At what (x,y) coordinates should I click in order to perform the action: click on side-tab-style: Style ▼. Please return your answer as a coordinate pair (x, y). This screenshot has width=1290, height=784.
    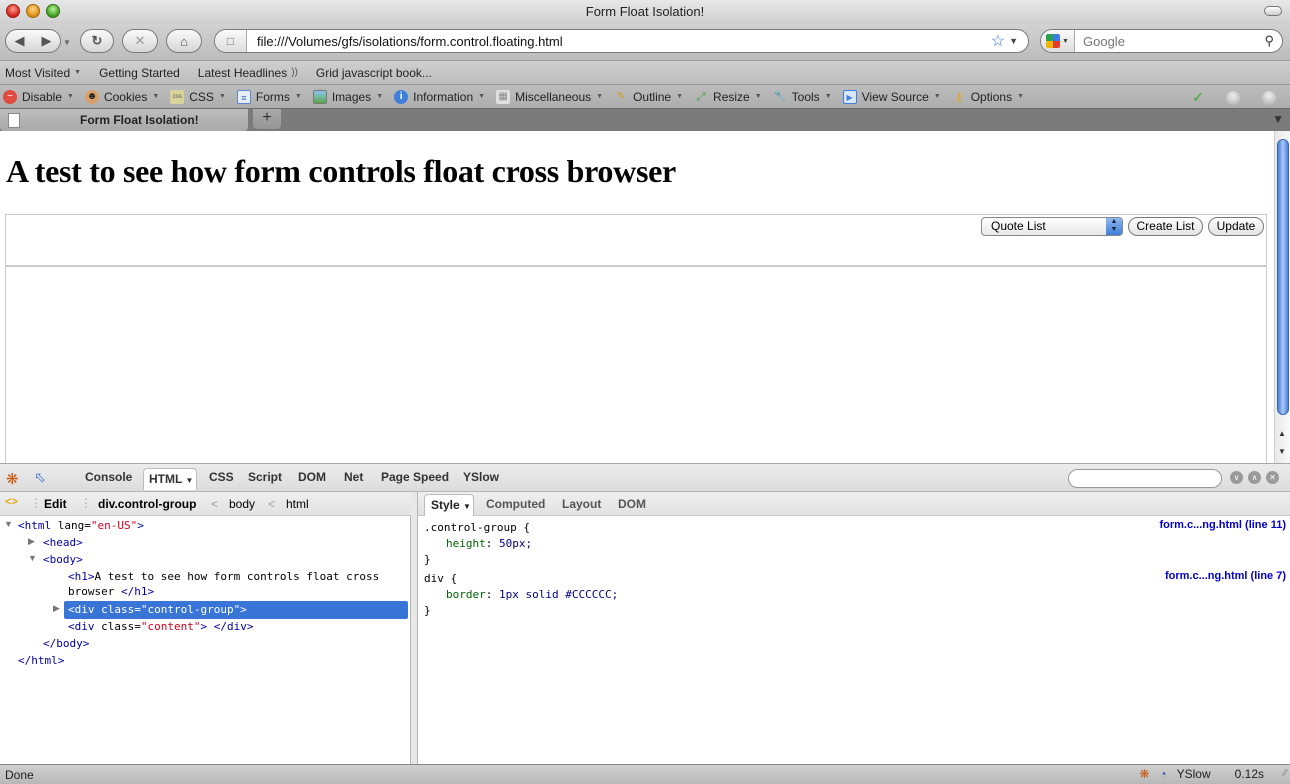
    Looking at the image, I should click on (449, 505).